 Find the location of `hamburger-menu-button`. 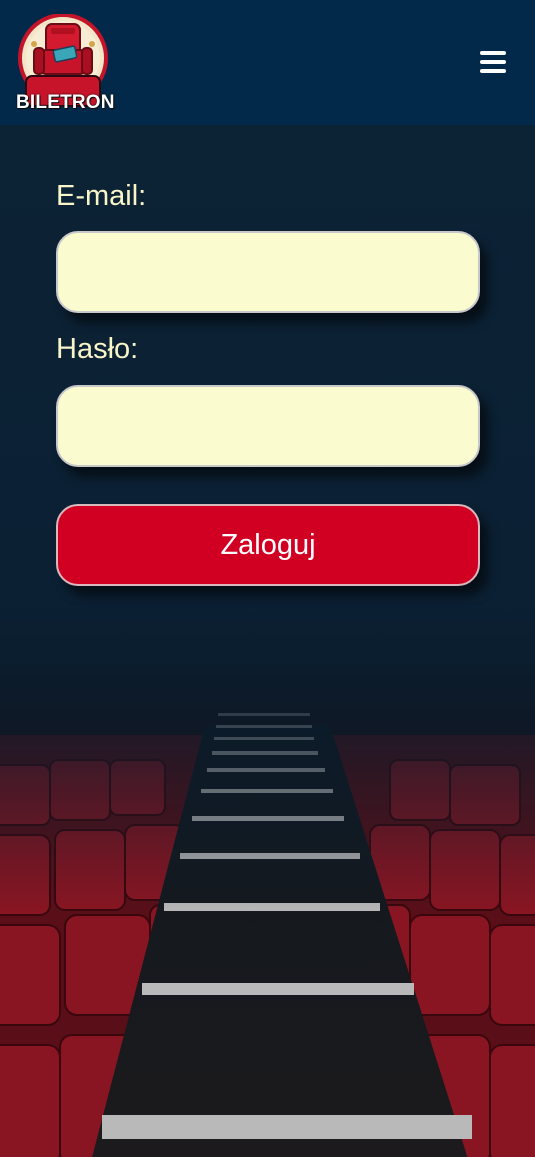

hamburger-menu-button is located at coordinates (493, 63).